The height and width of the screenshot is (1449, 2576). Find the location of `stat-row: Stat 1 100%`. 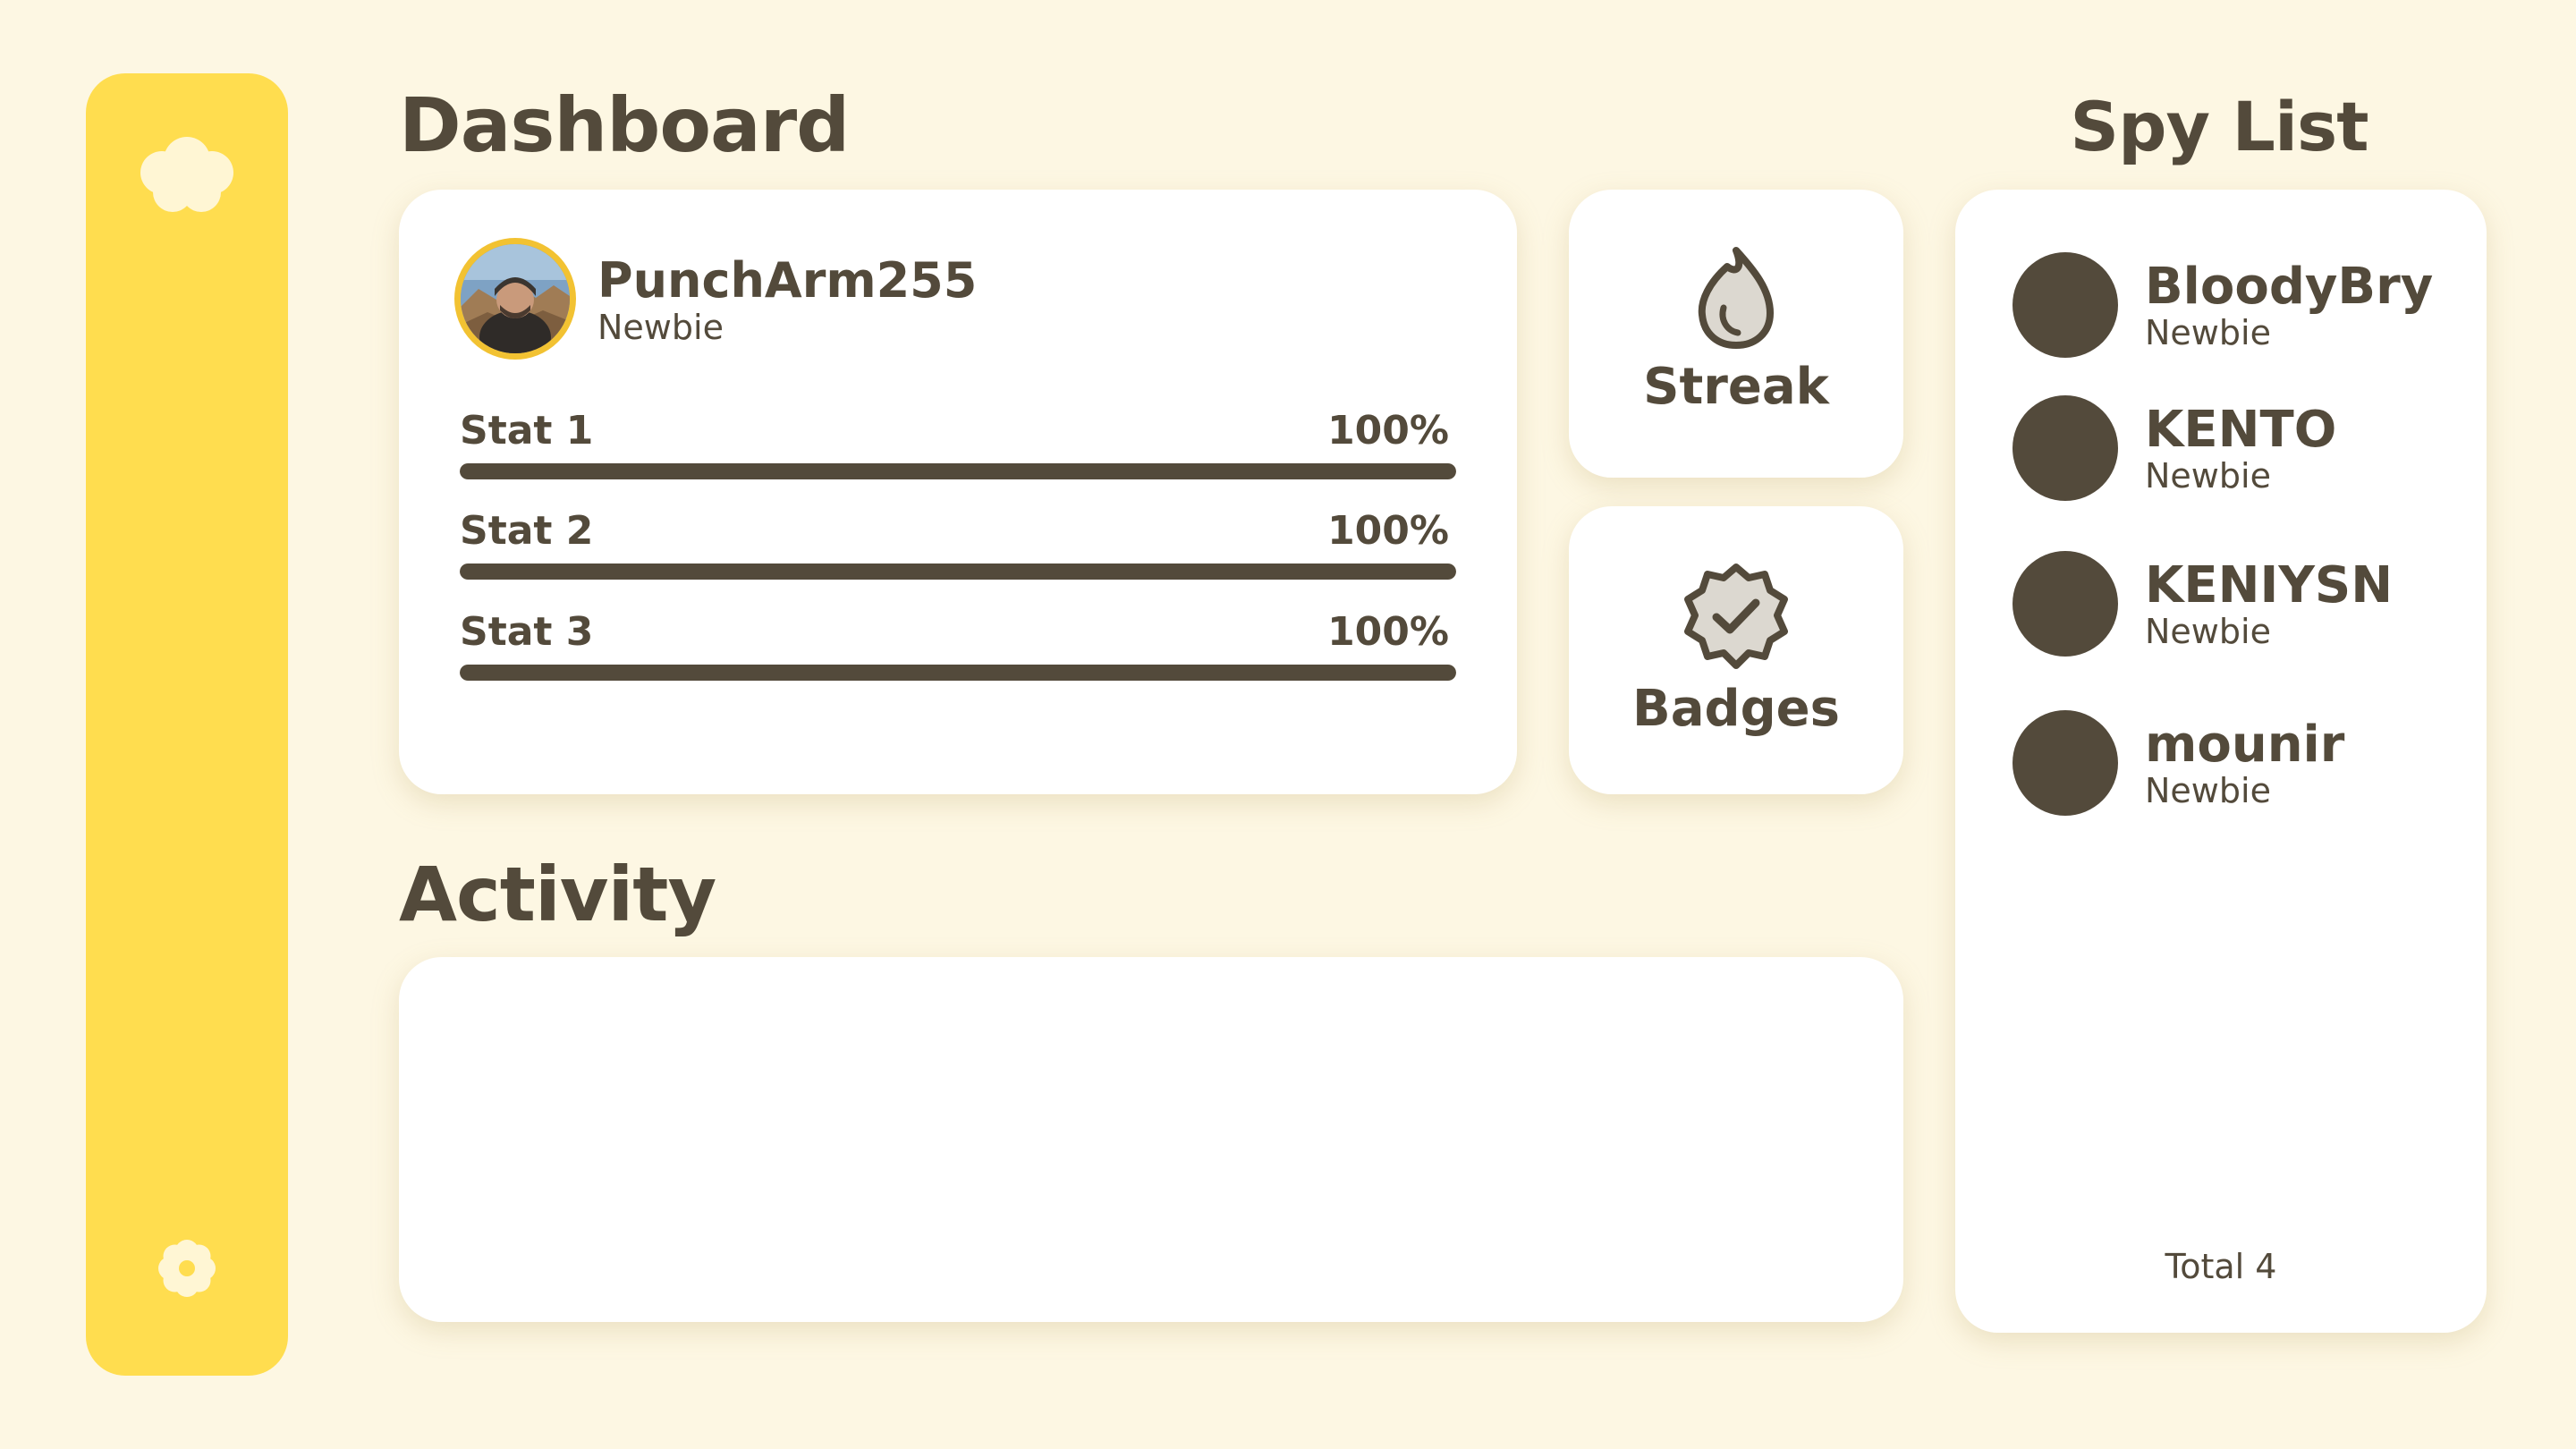

stat-row: Stat 1 100% is located at coordinates (958, 452).